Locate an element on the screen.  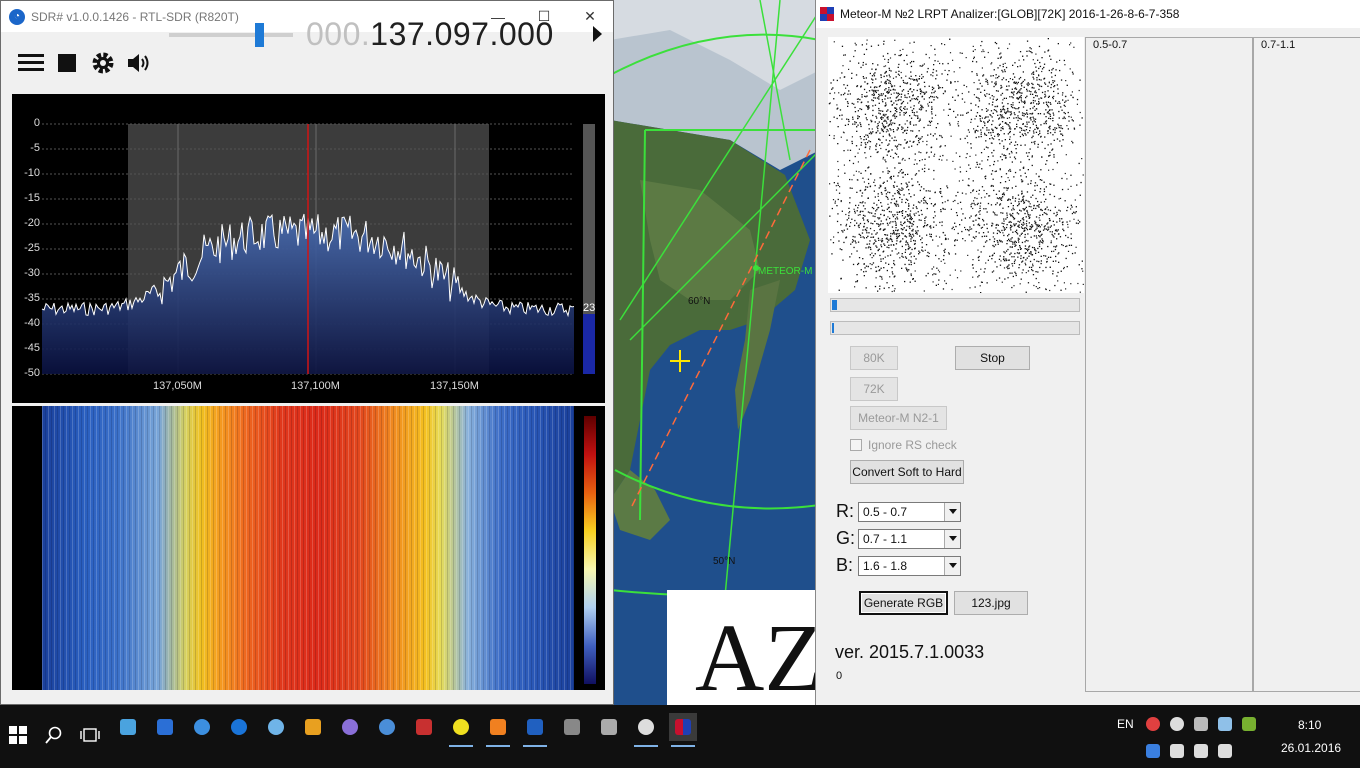
channel-panel-2: 0.7-1.1 is located at coordinates (1306, 364).